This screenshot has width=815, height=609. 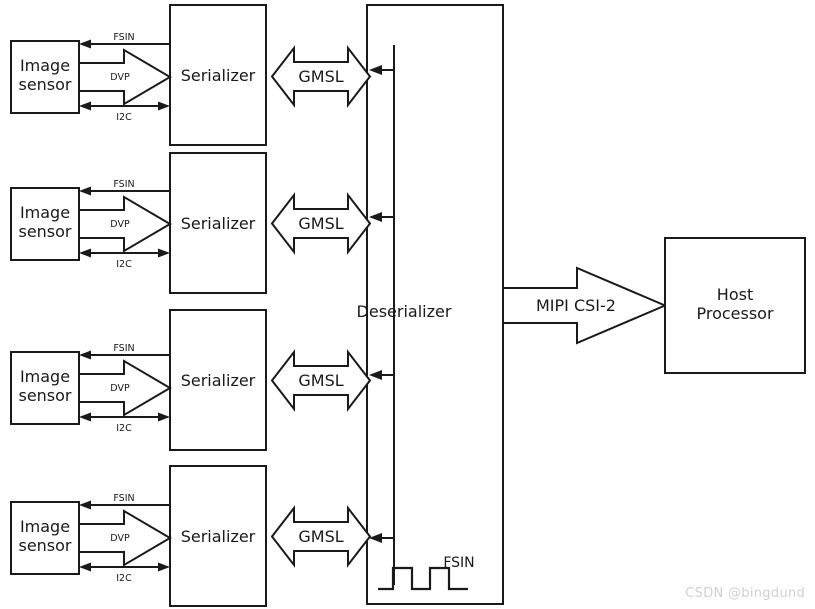 I want to click on serializer-label-1: Serializer, so click(x=218, y=75).